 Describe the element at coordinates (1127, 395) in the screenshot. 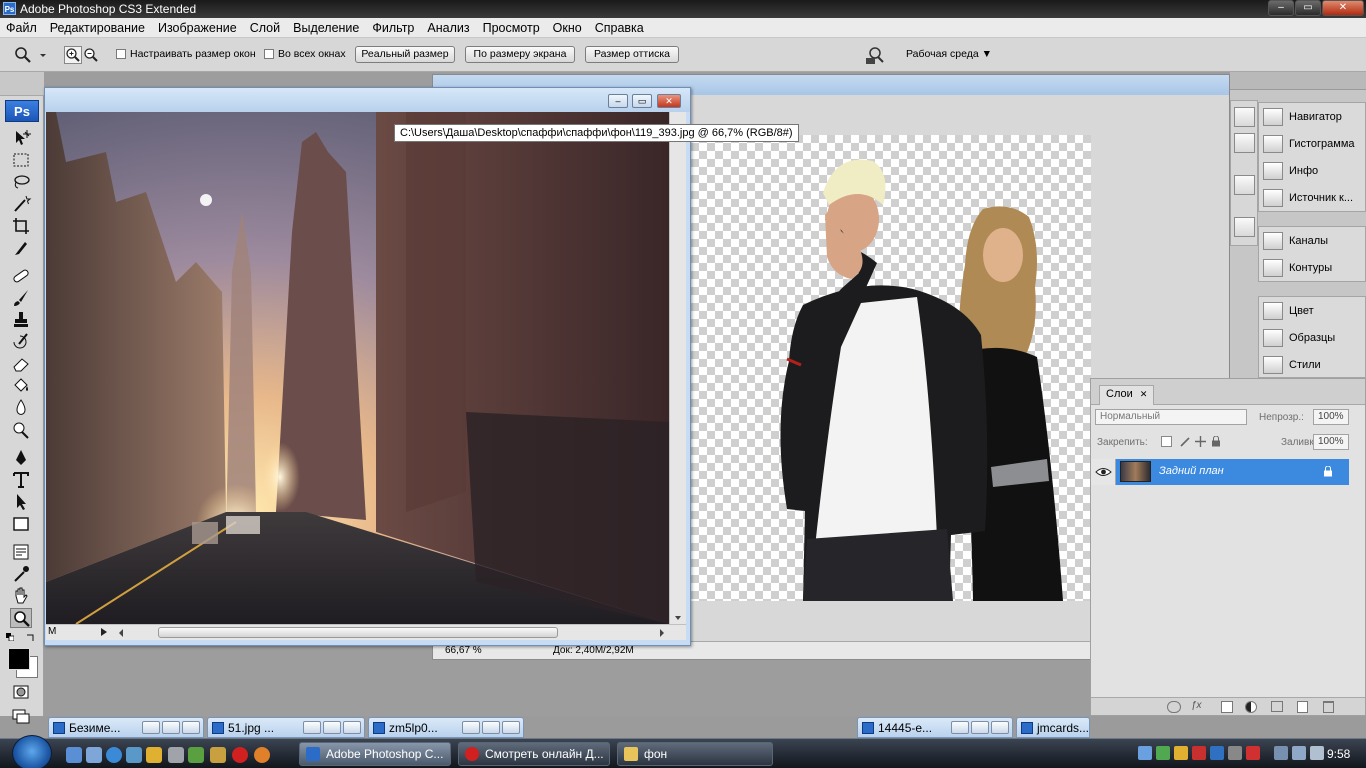

I see `tab-layers: Слои ✕` at that location.